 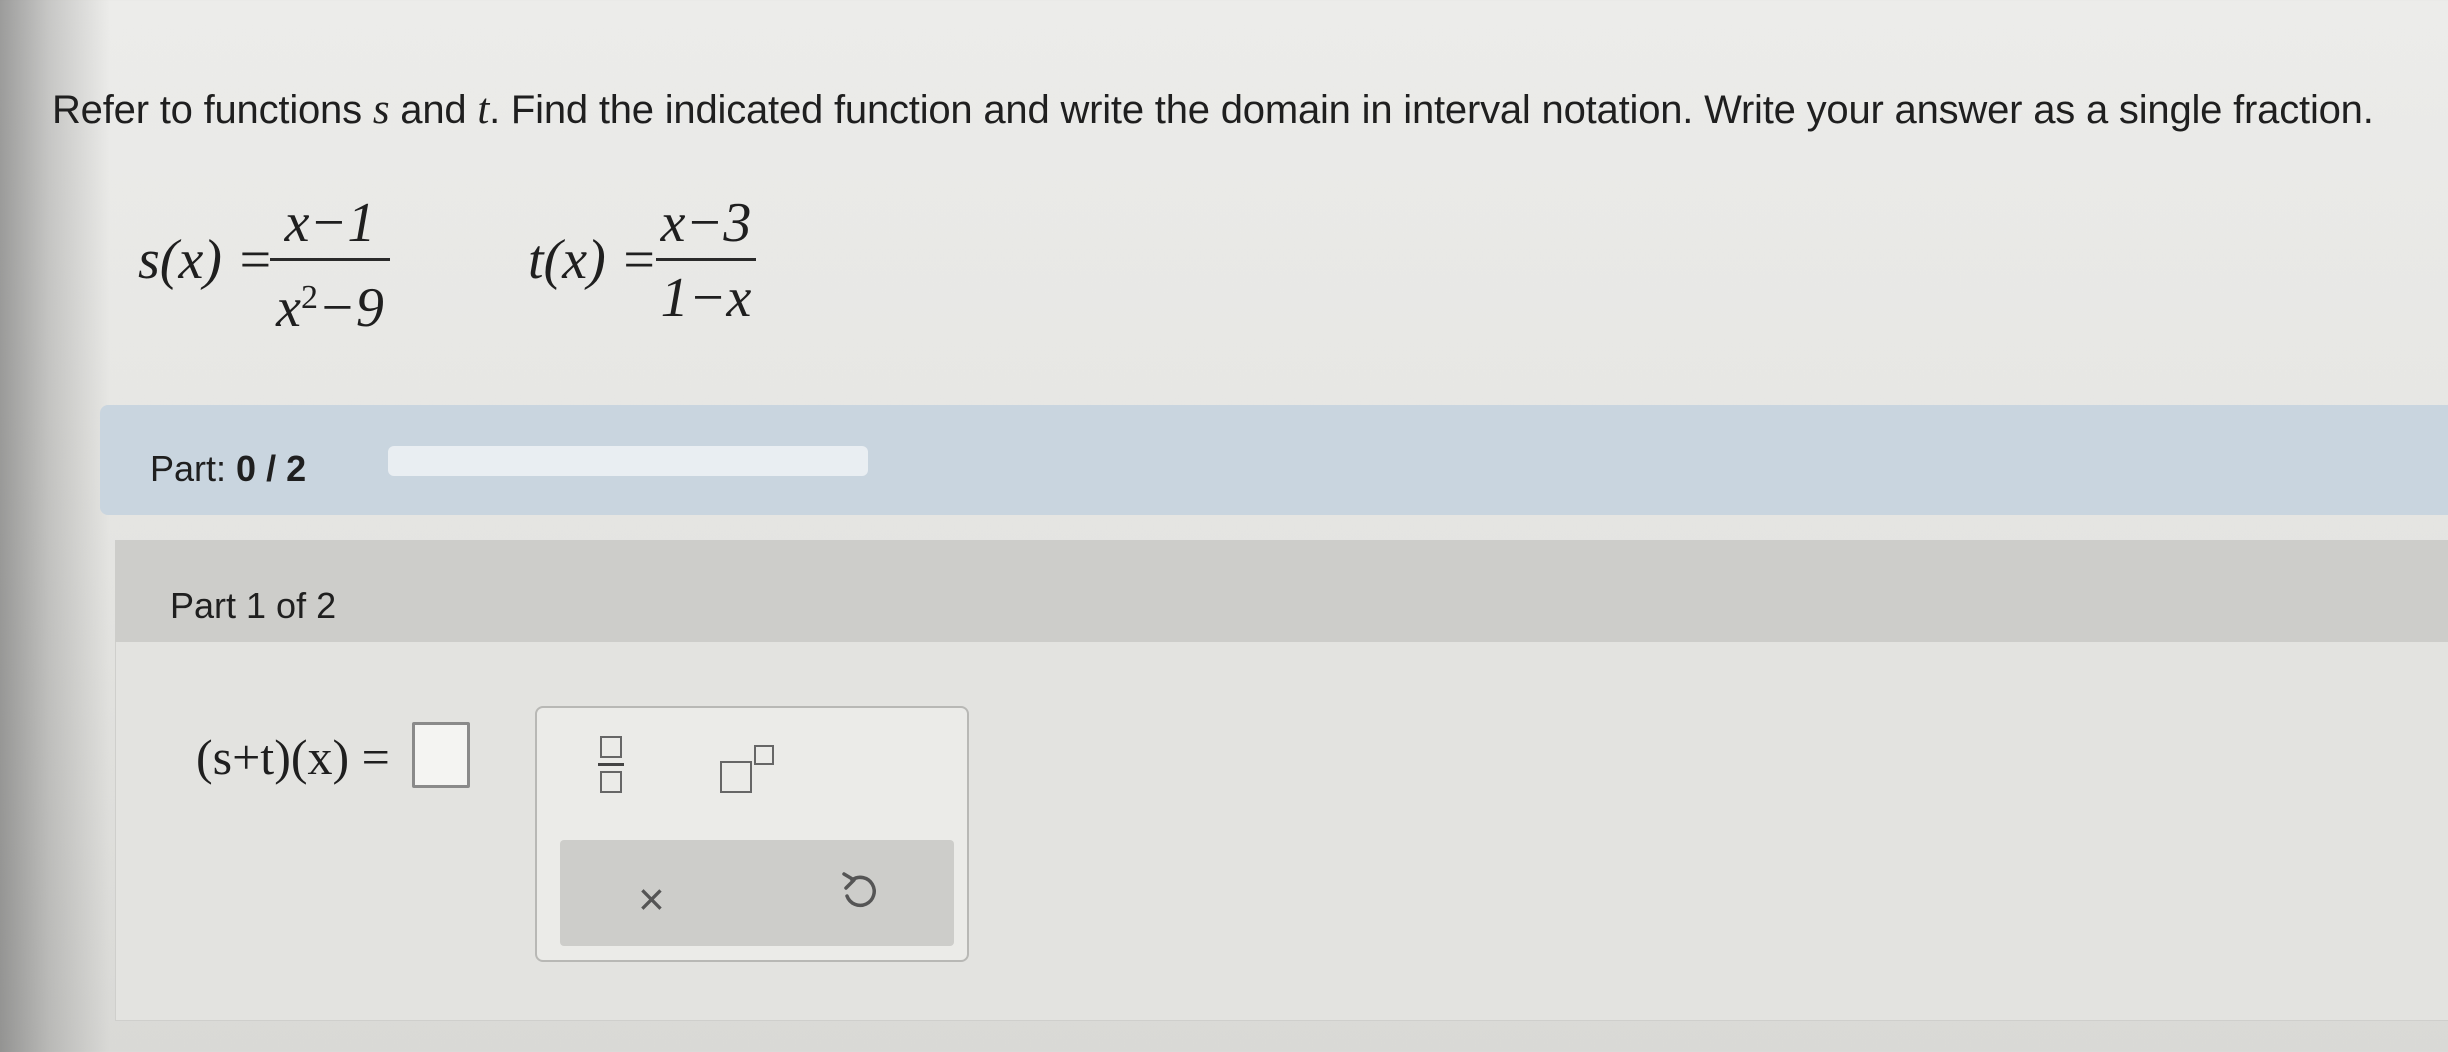 What do you see at coordinates (860, 894) in the screenshot?
I see `undo-icon` at bounding box center [860, 894].